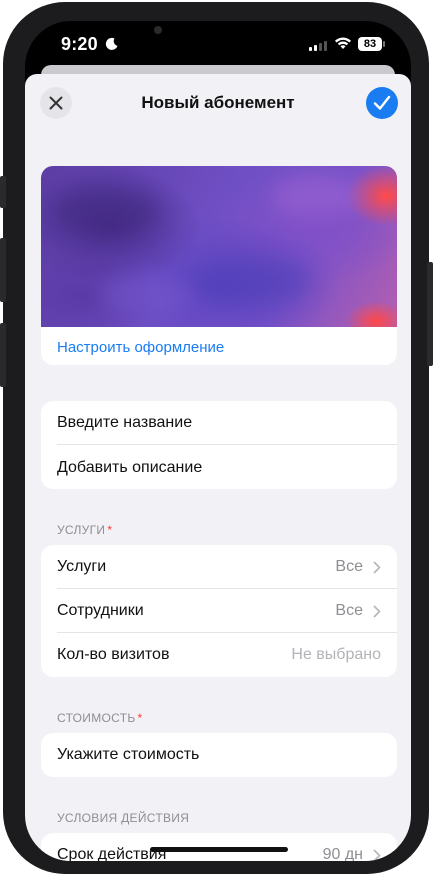  I want to click on page-title: Новый абонемент, so click(218, 102).